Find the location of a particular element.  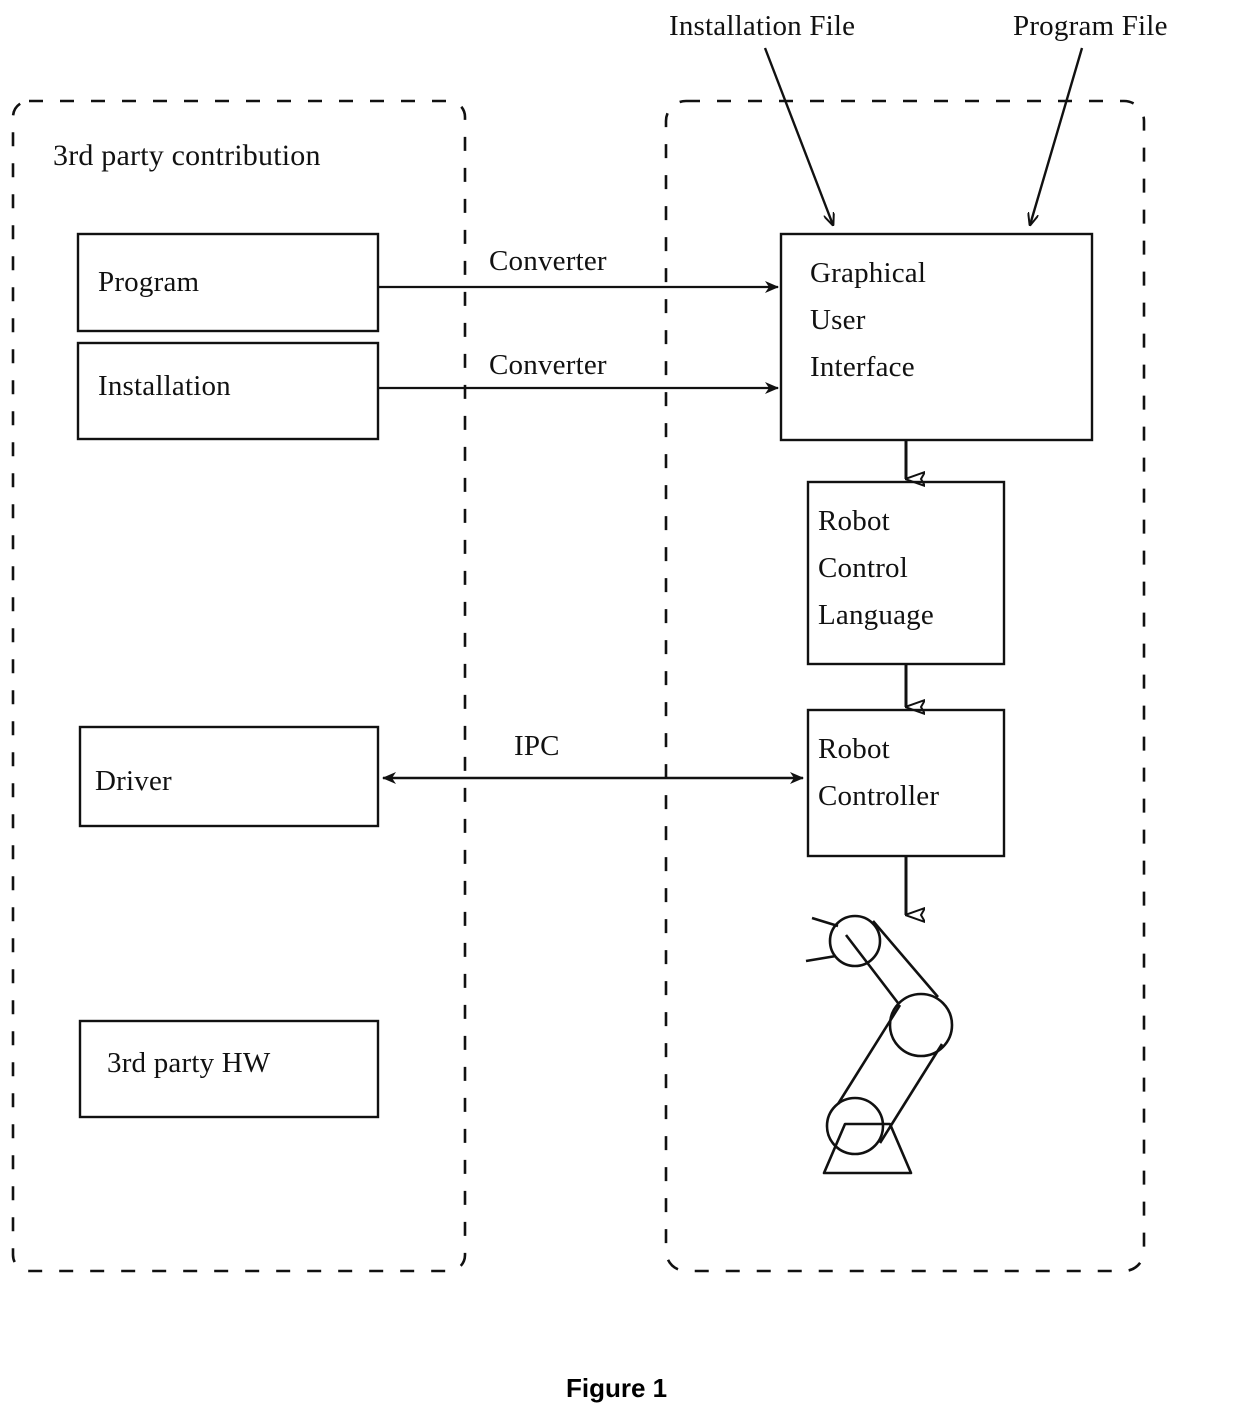

block-label-controller-line1: Robot is located at coordinates (854, 749).